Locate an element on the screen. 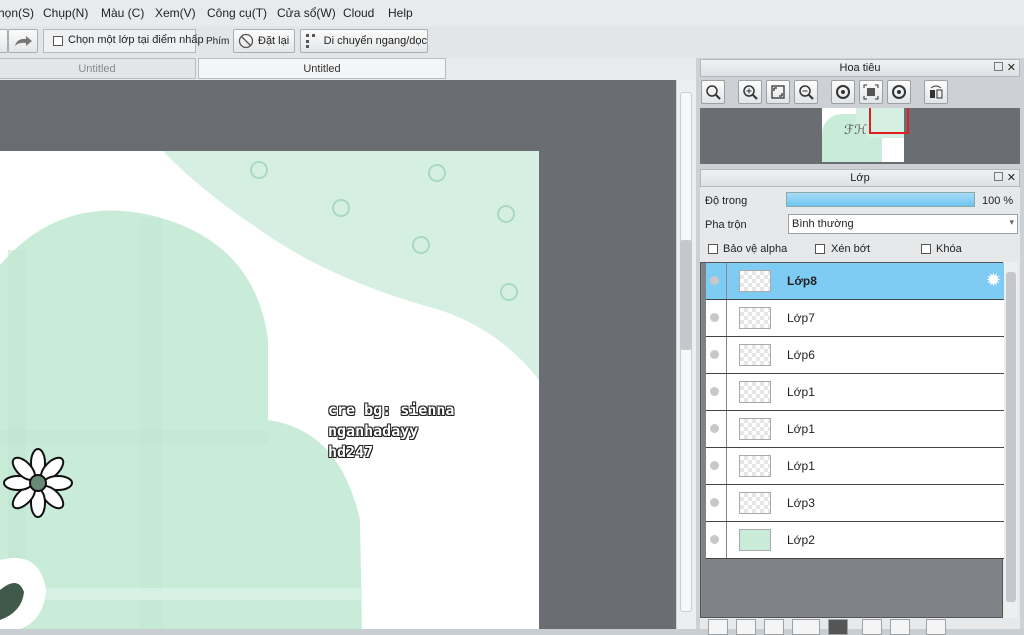 The height and width of the screenshot is (635, 1024). new-layer-fill-button is located at coordinates (774, 627).